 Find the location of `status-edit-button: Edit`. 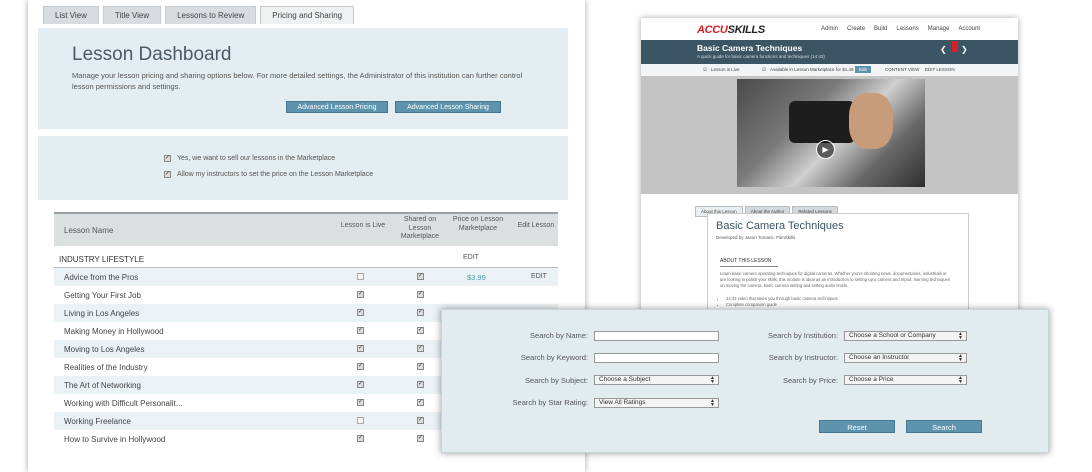

status-edit-button: Edit is located at coordinates (863, 69).